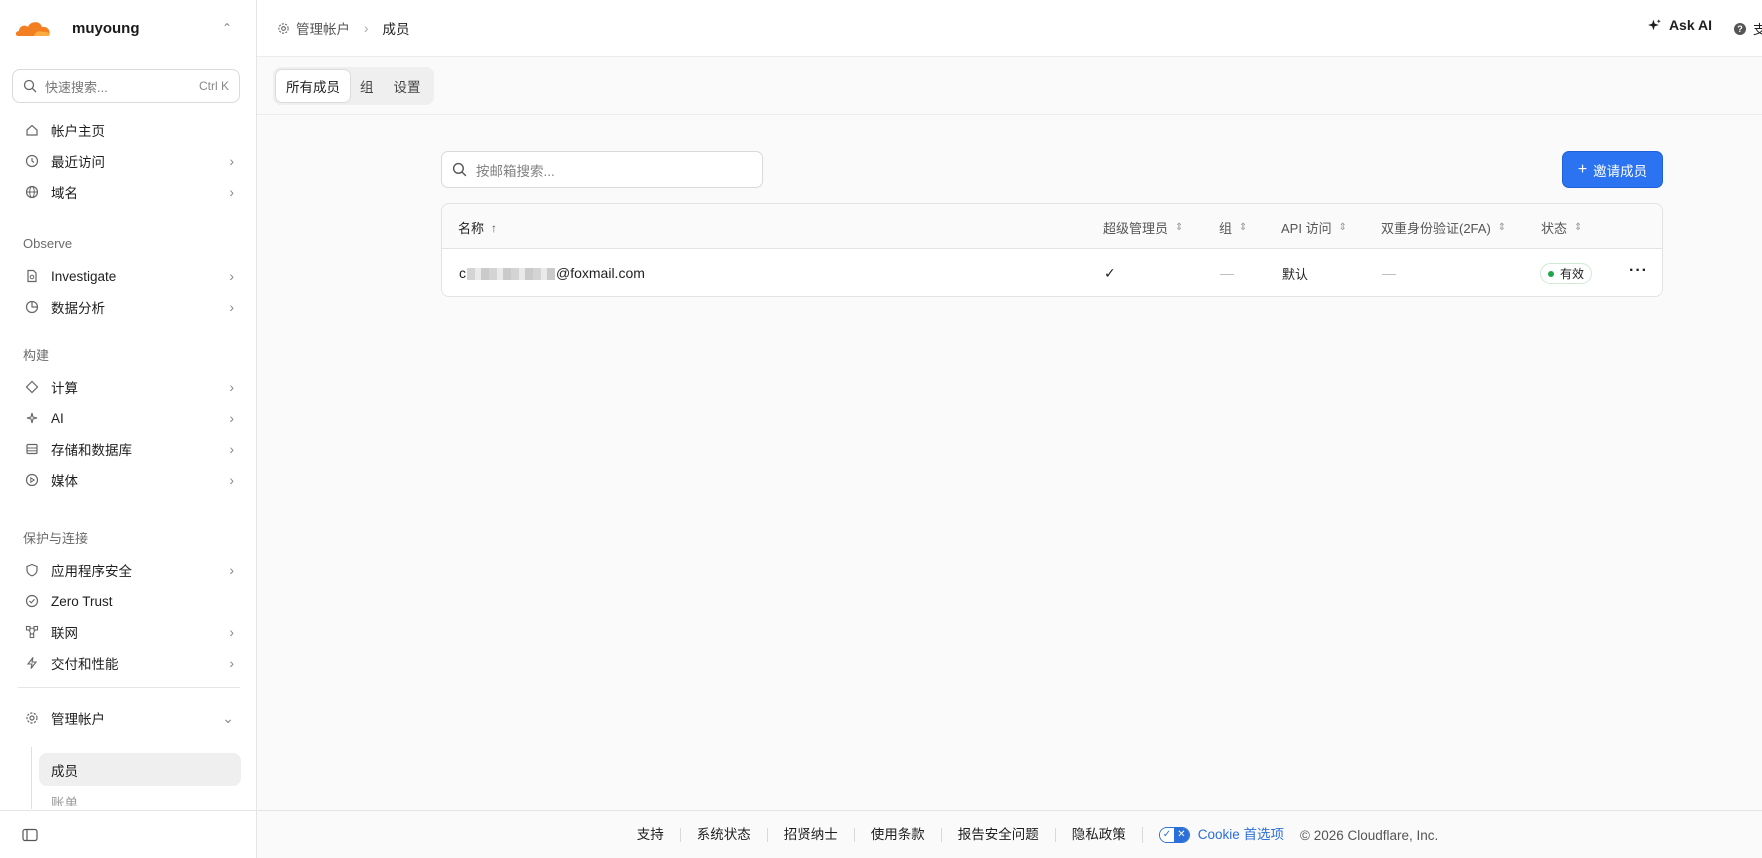  What do you see at coordinates (129, 480) in the screenshot?
I see `sidebar-item-media: 媒体 ›` at bounding box center [129, 480].